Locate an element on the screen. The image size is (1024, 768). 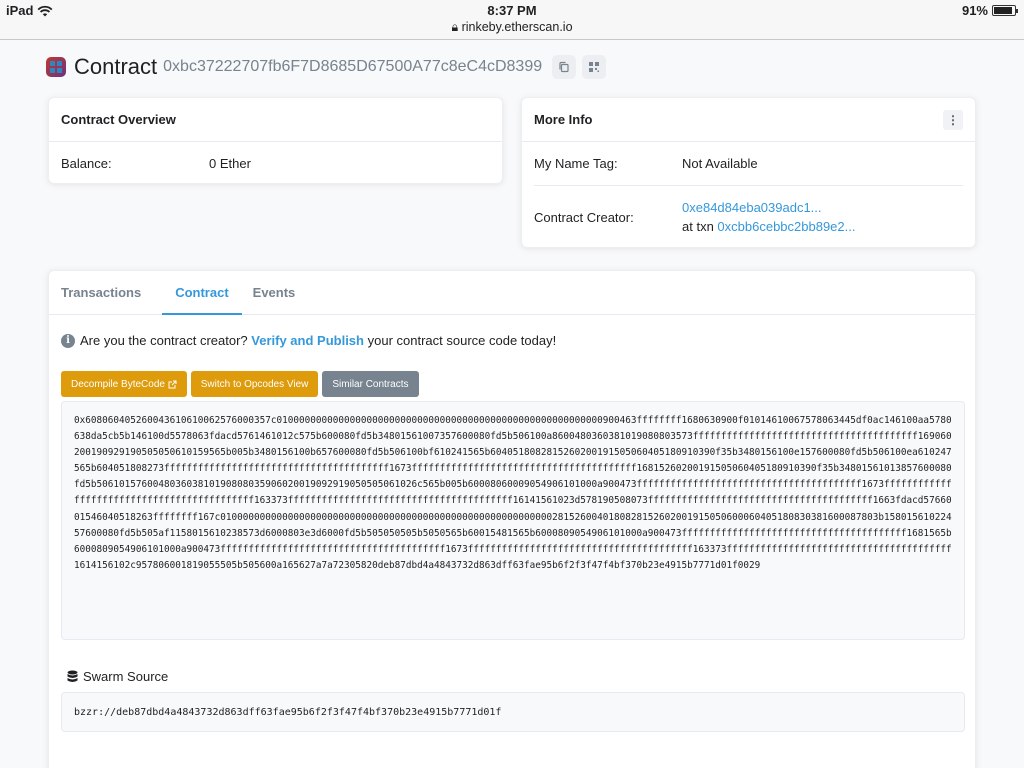
address-bar: 🔒︎ rinkeby.etherscan.io is located at coordinates (512, 27).